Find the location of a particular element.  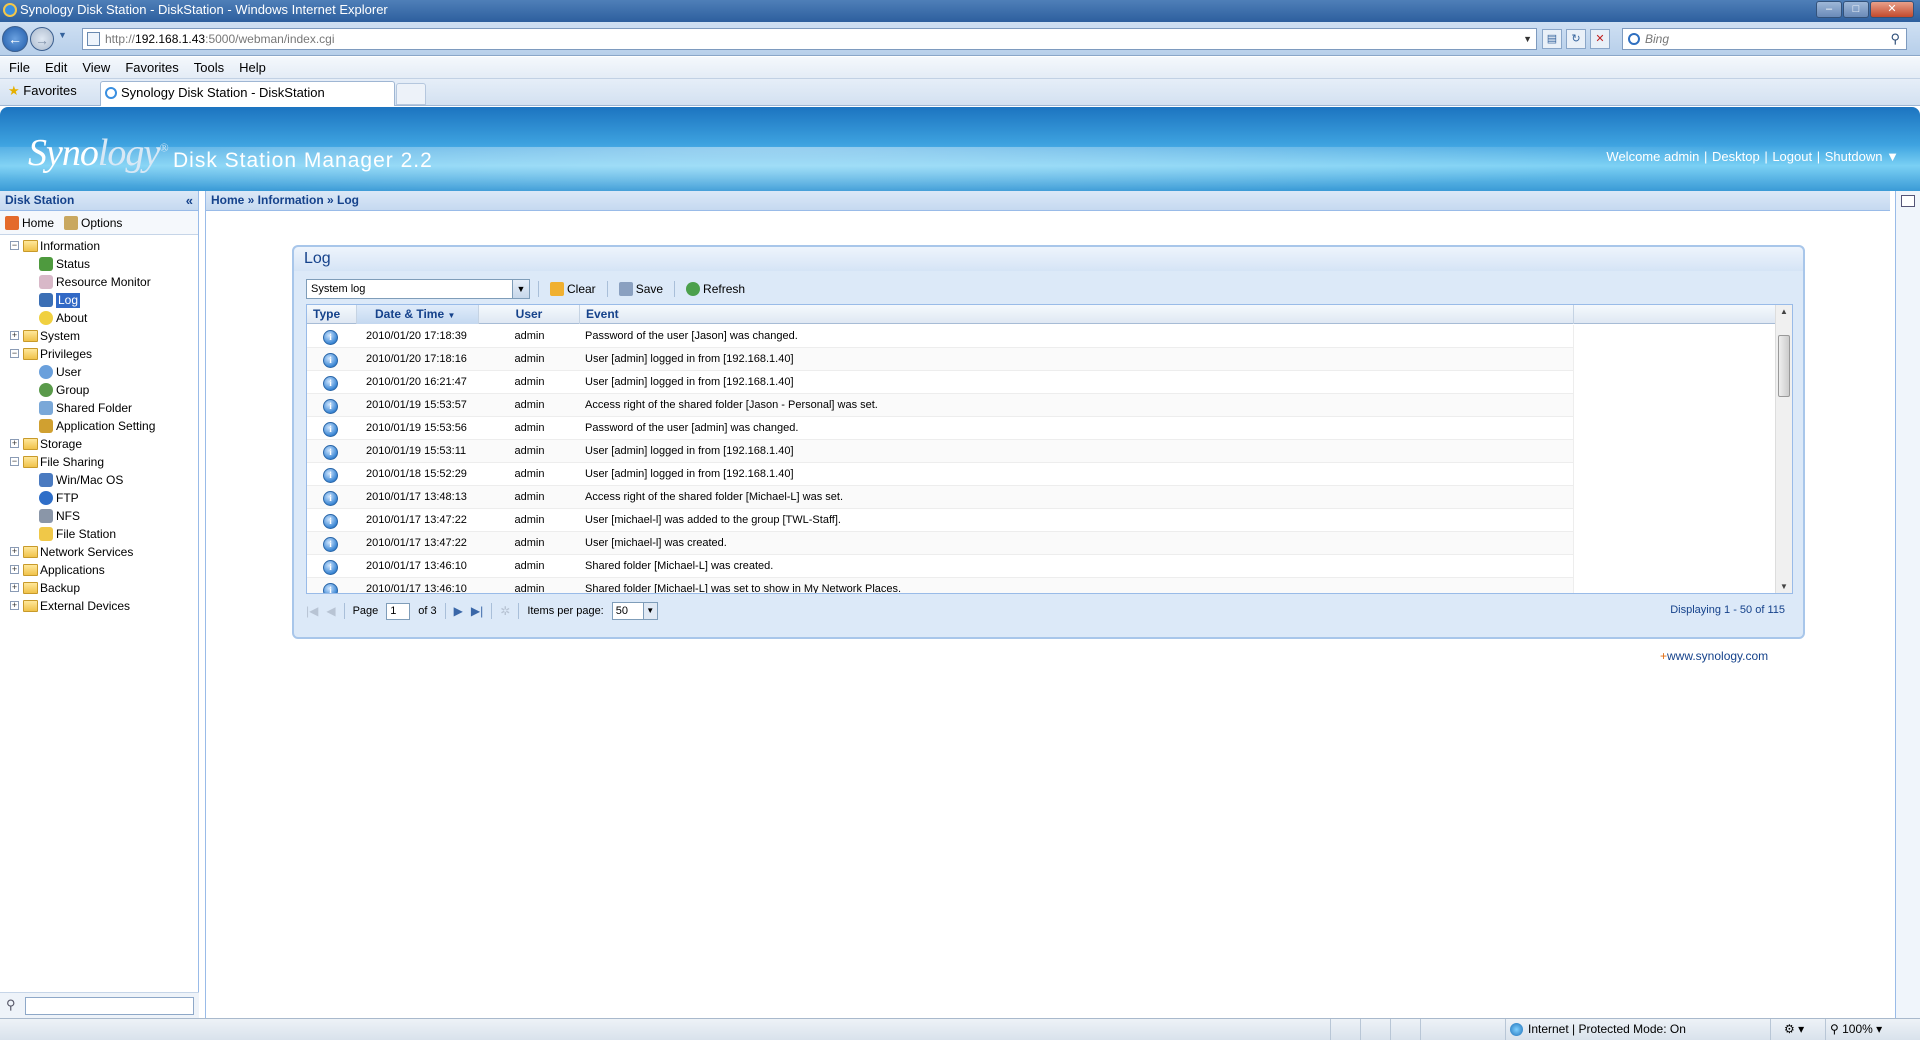

desktop-link: Desktop is located at coordinates (1736, 156).